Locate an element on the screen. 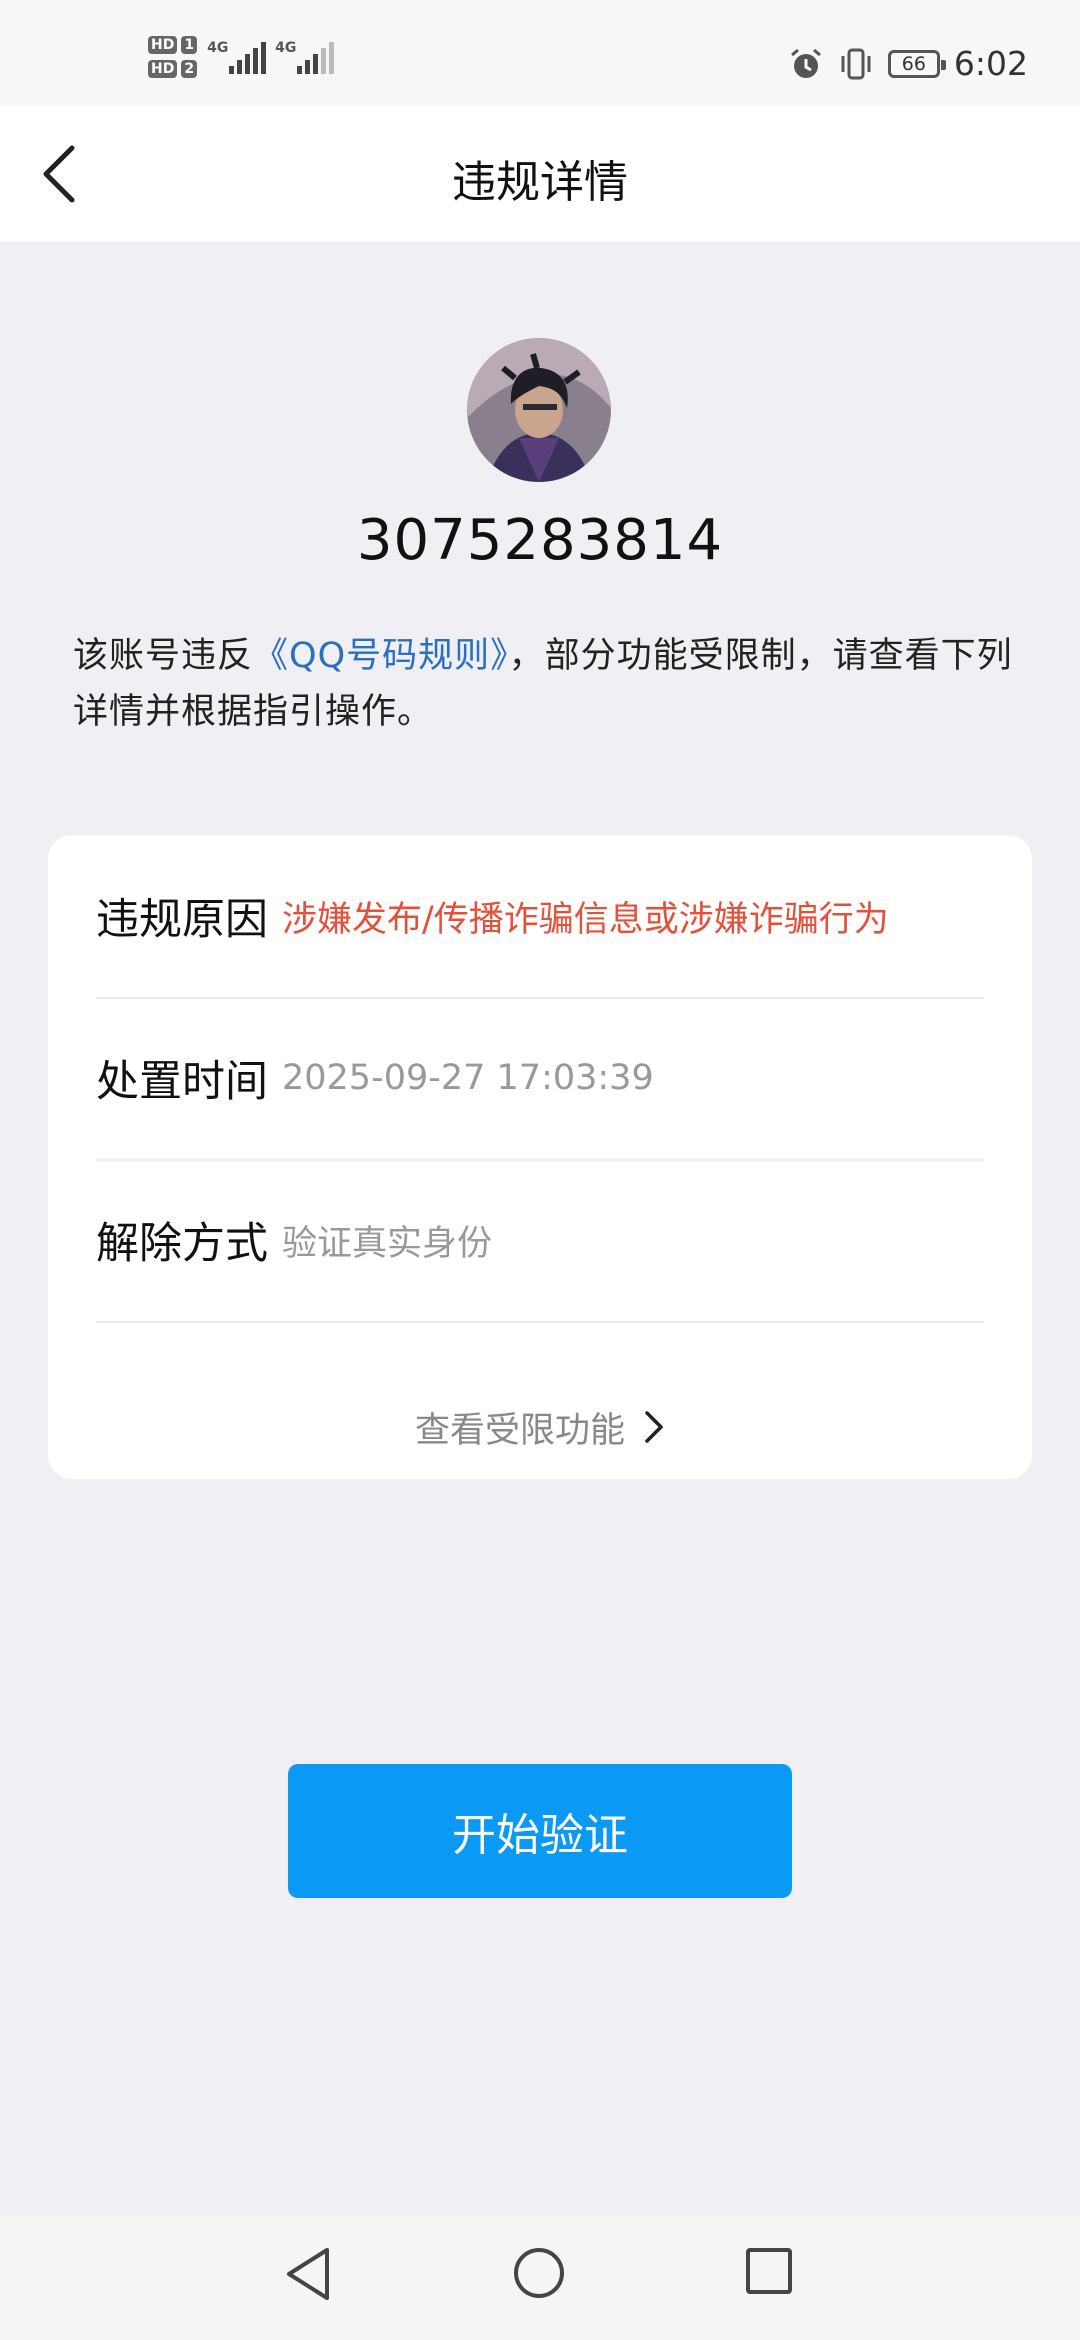  detail-row-time: 处置时间 2025-09-27 17:03:39 is located at coordinates (540, 1079).